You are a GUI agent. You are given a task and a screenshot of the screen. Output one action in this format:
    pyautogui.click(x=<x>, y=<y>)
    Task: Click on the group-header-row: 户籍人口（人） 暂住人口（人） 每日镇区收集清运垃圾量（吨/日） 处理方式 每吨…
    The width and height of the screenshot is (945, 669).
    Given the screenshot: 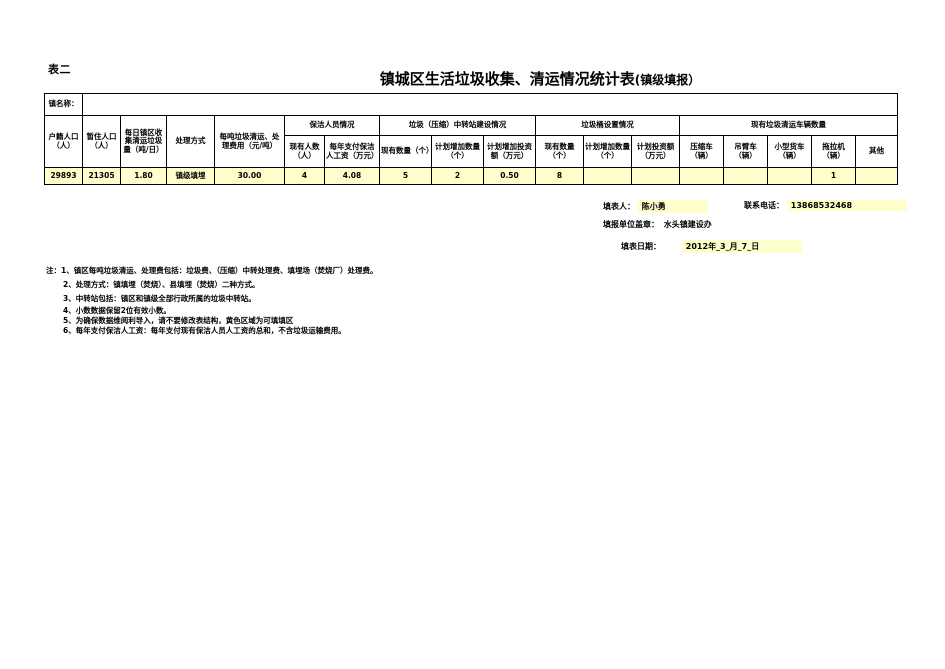 What is the action you would take?
    pyautogui.click(x=471, y=141)
    